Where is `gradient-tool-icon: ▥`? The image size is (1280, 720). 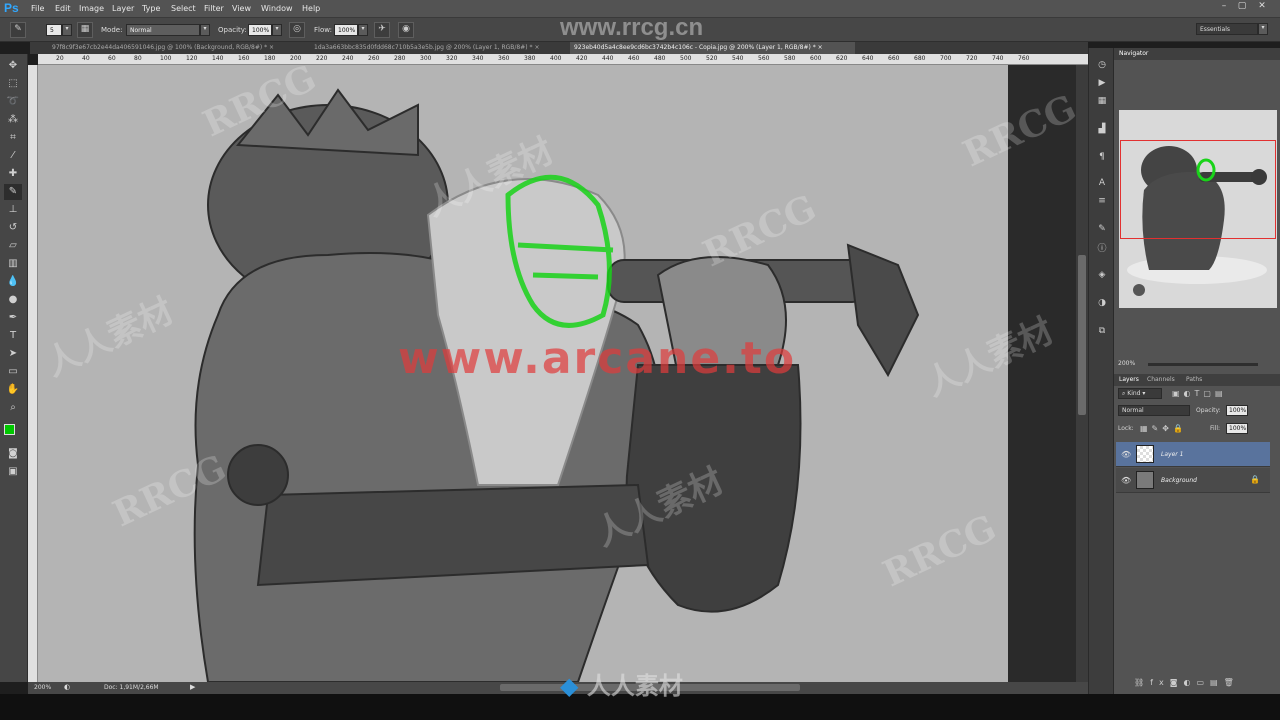
gradient-tool-icon: ▥ is located at coordinates (13, 264).